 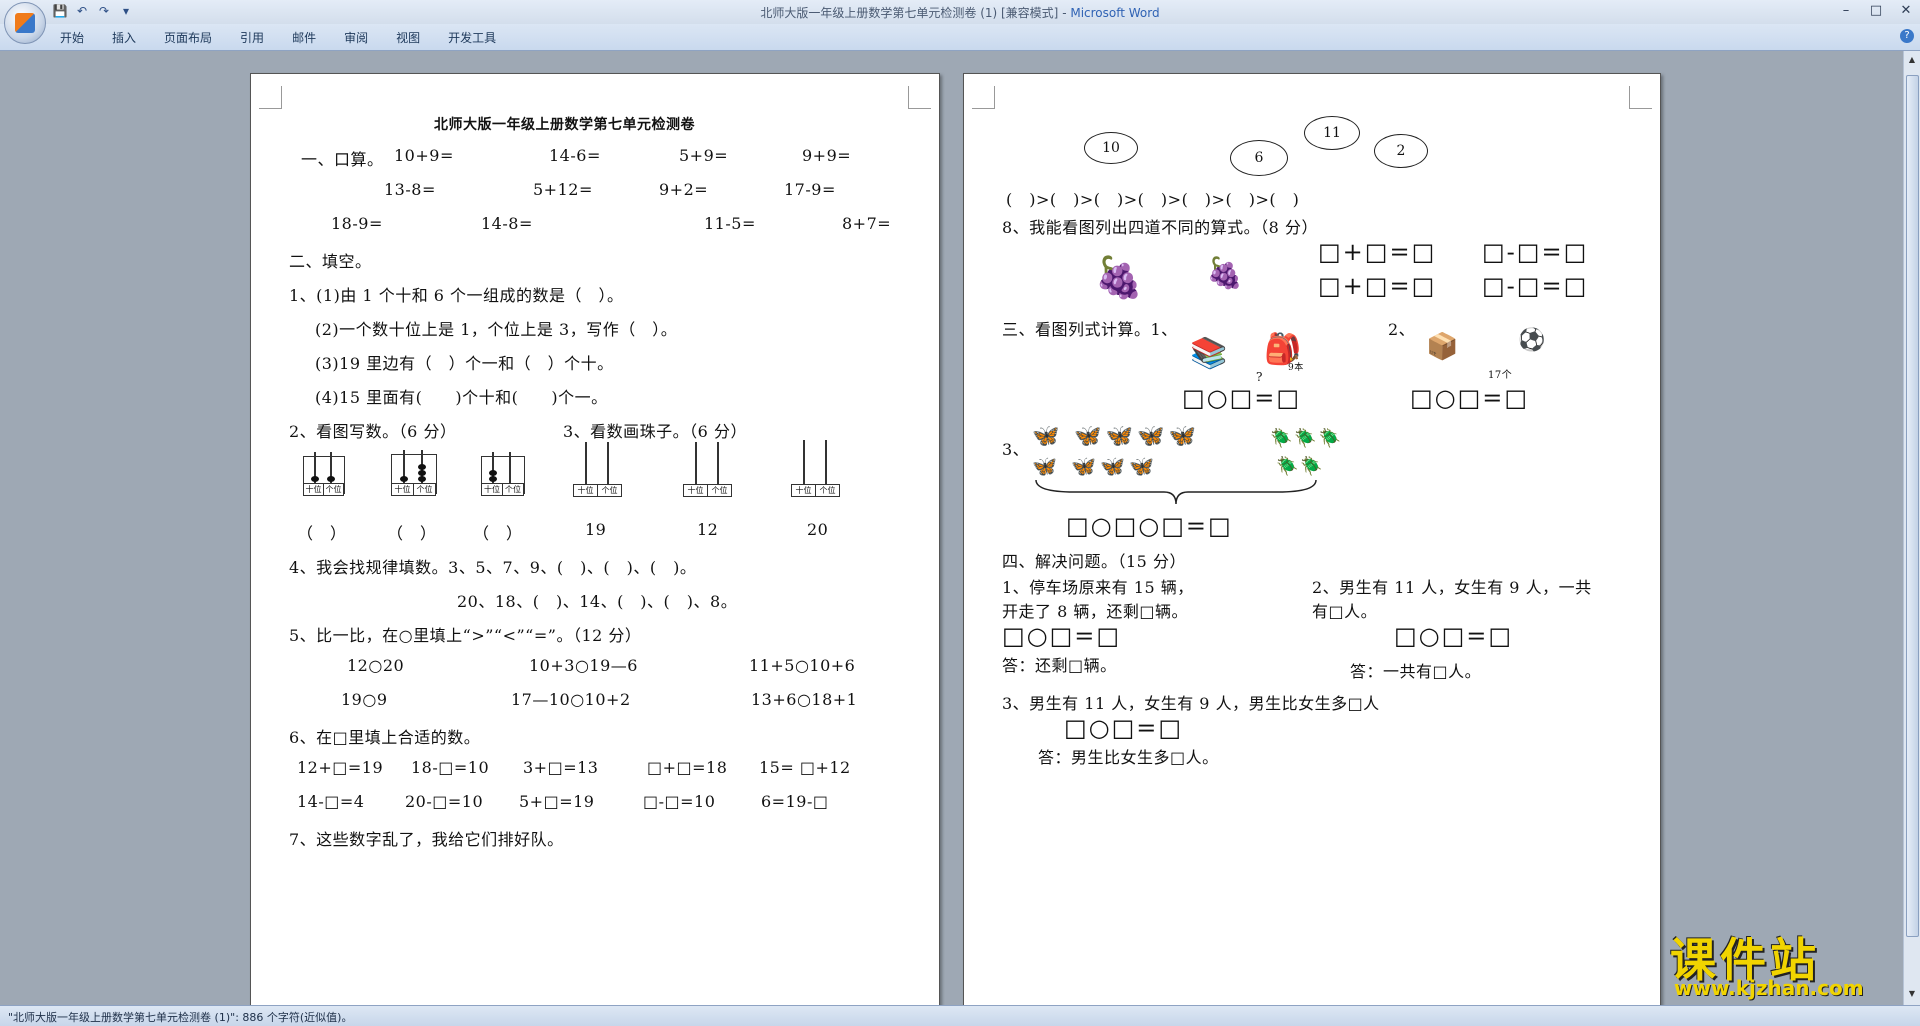 I want to click on fill-question: (4)15 里面有( )个十和( )个一。, so click(x=461, y=397).